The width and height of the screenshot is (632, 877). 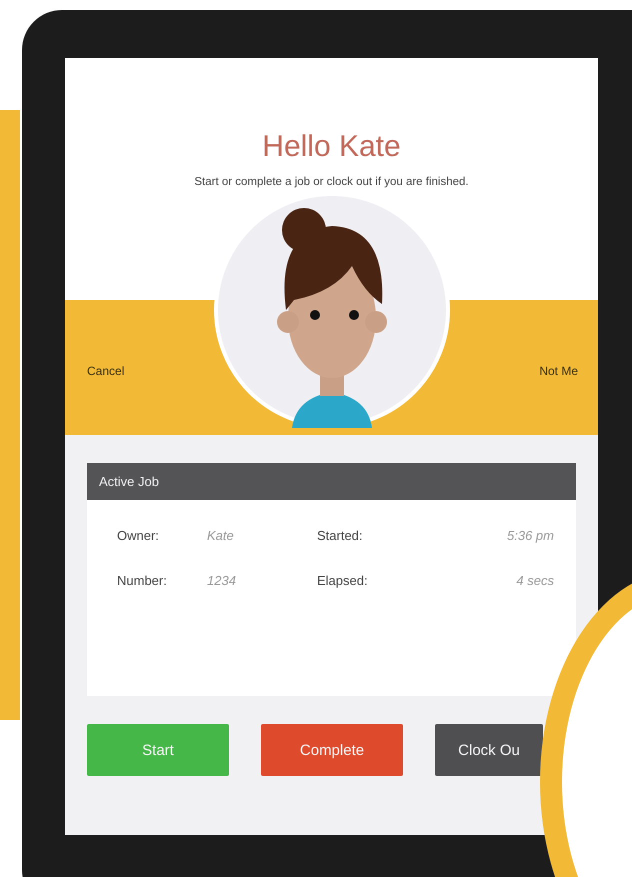 I want to click on field-label: Elapsed:, so click(x=343, y=580).